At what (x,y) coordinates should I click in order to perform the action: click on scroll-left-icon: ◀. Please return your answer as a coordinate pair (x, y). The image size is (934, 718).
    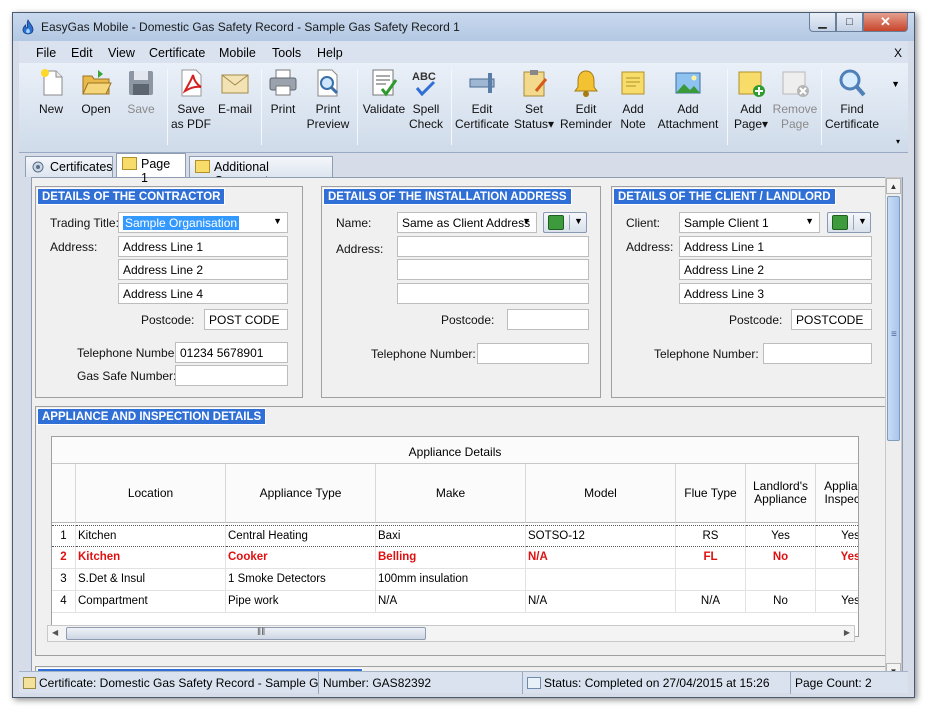
    Looking at the image, I should click on (55, 632).